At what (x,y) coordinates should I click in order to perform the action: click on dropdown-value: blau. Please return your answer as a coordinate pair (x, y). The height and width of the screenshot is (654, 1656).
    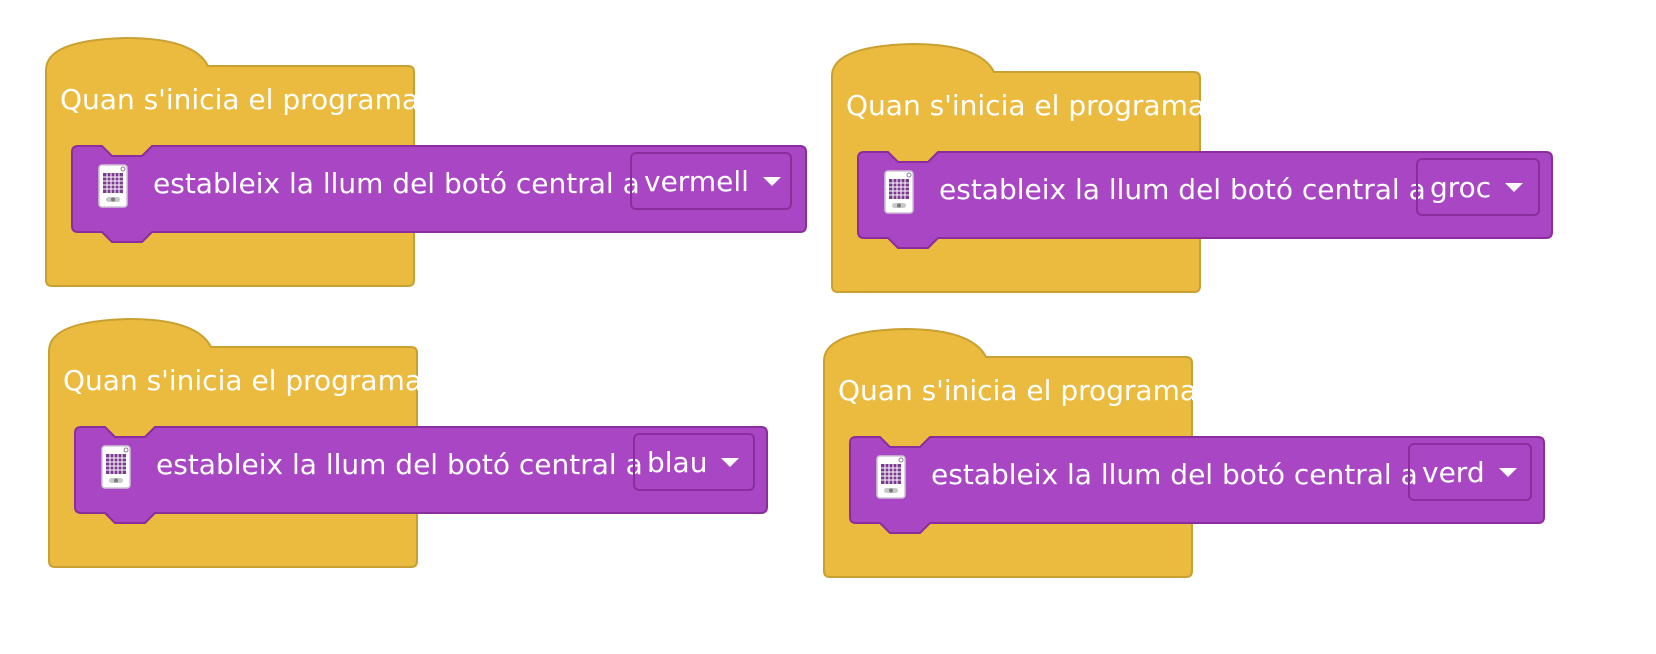
    Looking at the image, I should click on (677, 462).